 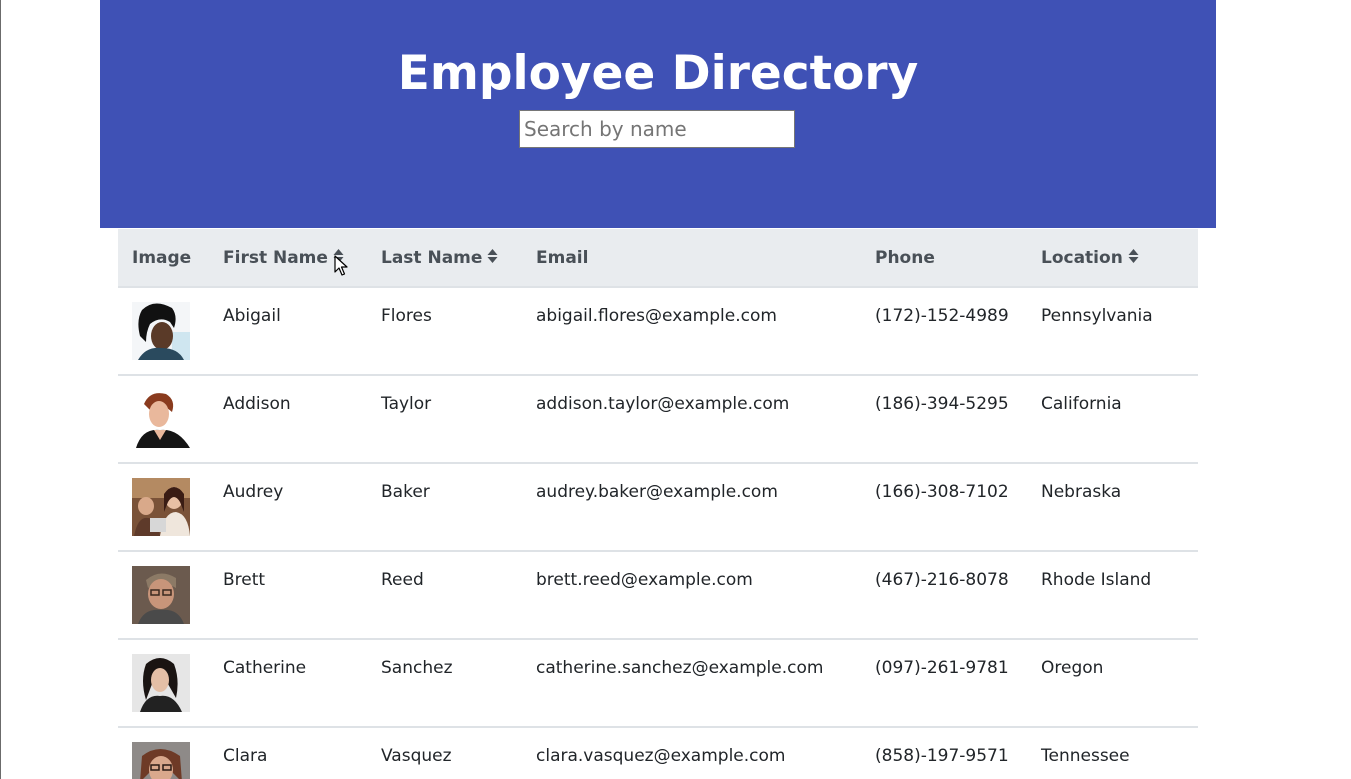 What do you see at coordinates (644, 580) in the screenshot?
I see `cell-email: brett.reed@example.com` at bounding box center [644, 580].